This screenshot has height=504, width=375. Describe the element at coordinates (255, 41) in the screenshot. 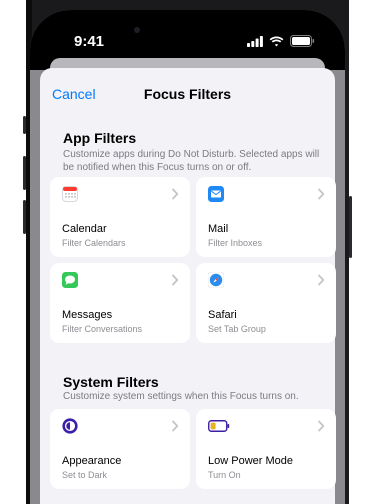

I see `cellular-signal-icon` at that location.